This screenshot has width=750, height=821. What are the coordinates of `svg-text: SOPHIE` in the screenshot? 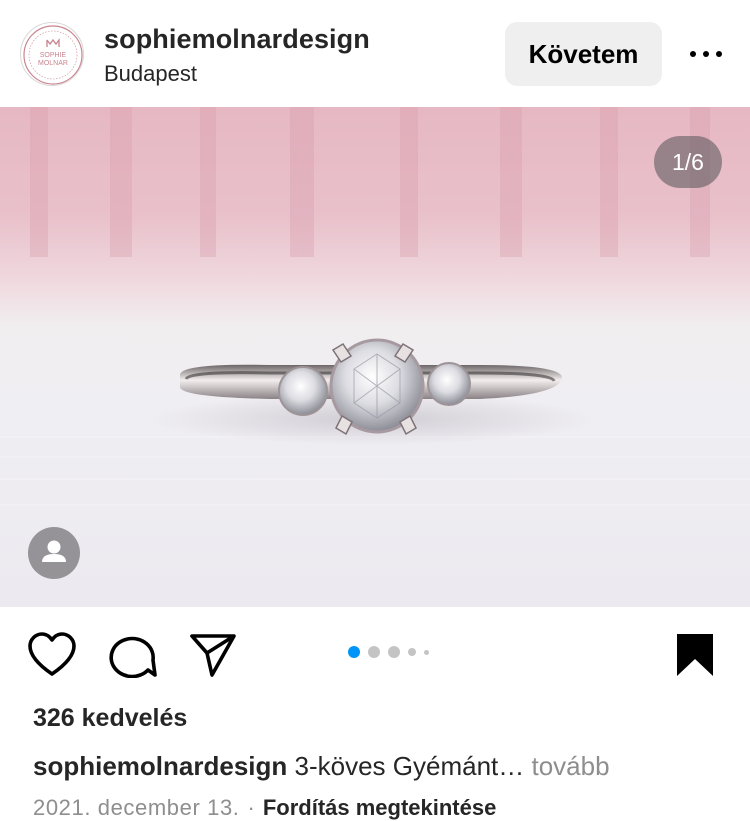 It's located at (53, 55).